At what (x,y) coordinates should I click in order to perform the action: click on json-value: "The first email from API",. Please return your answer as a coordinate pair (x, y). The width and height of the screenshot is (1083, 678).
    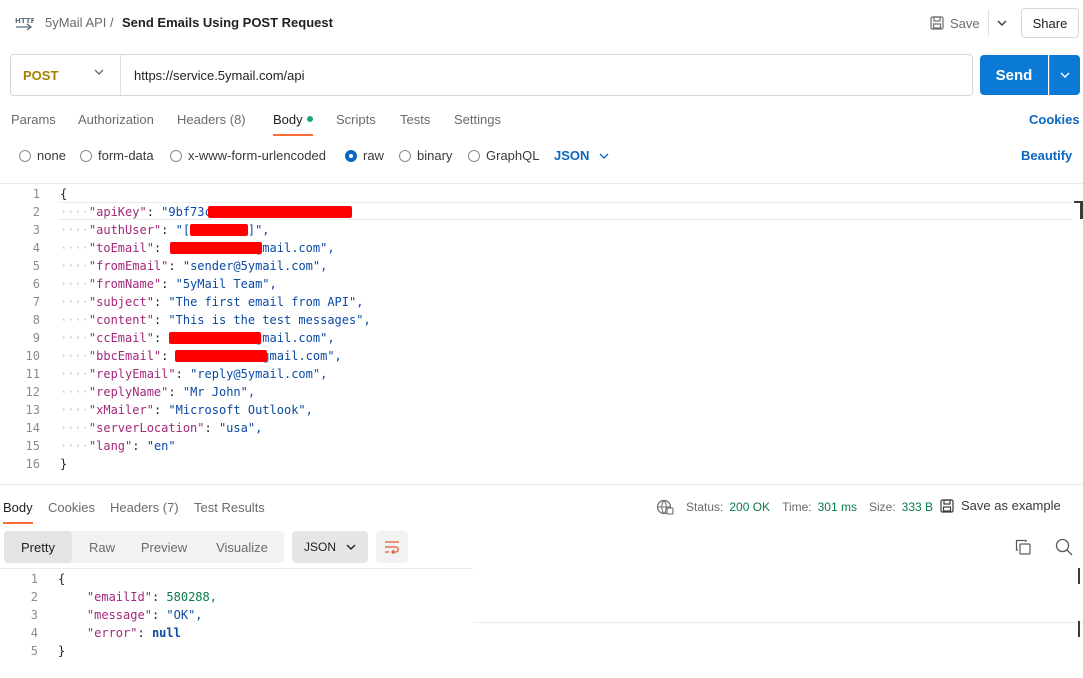
    Looking at the image, I should click on (266, 302).